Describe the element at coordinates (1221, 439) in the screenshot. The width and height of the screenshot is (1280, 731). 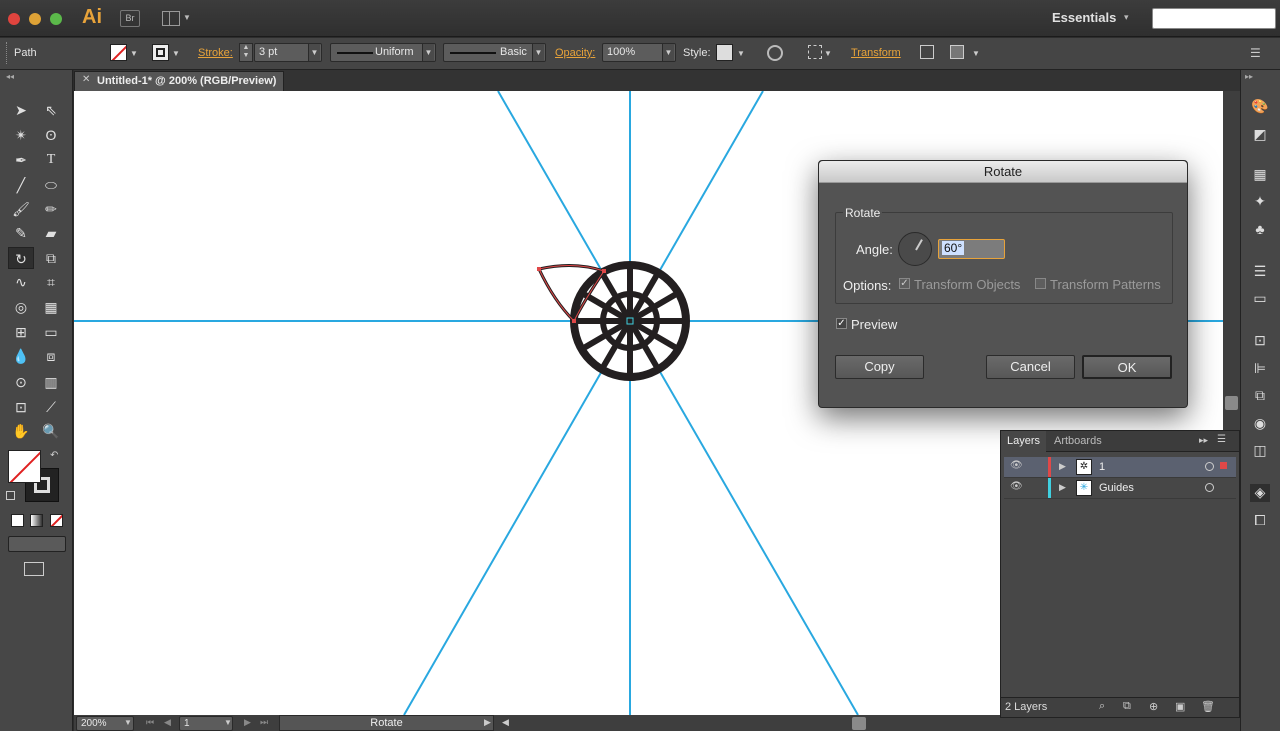
I see `panel-menu-icon: ☰` at that location.